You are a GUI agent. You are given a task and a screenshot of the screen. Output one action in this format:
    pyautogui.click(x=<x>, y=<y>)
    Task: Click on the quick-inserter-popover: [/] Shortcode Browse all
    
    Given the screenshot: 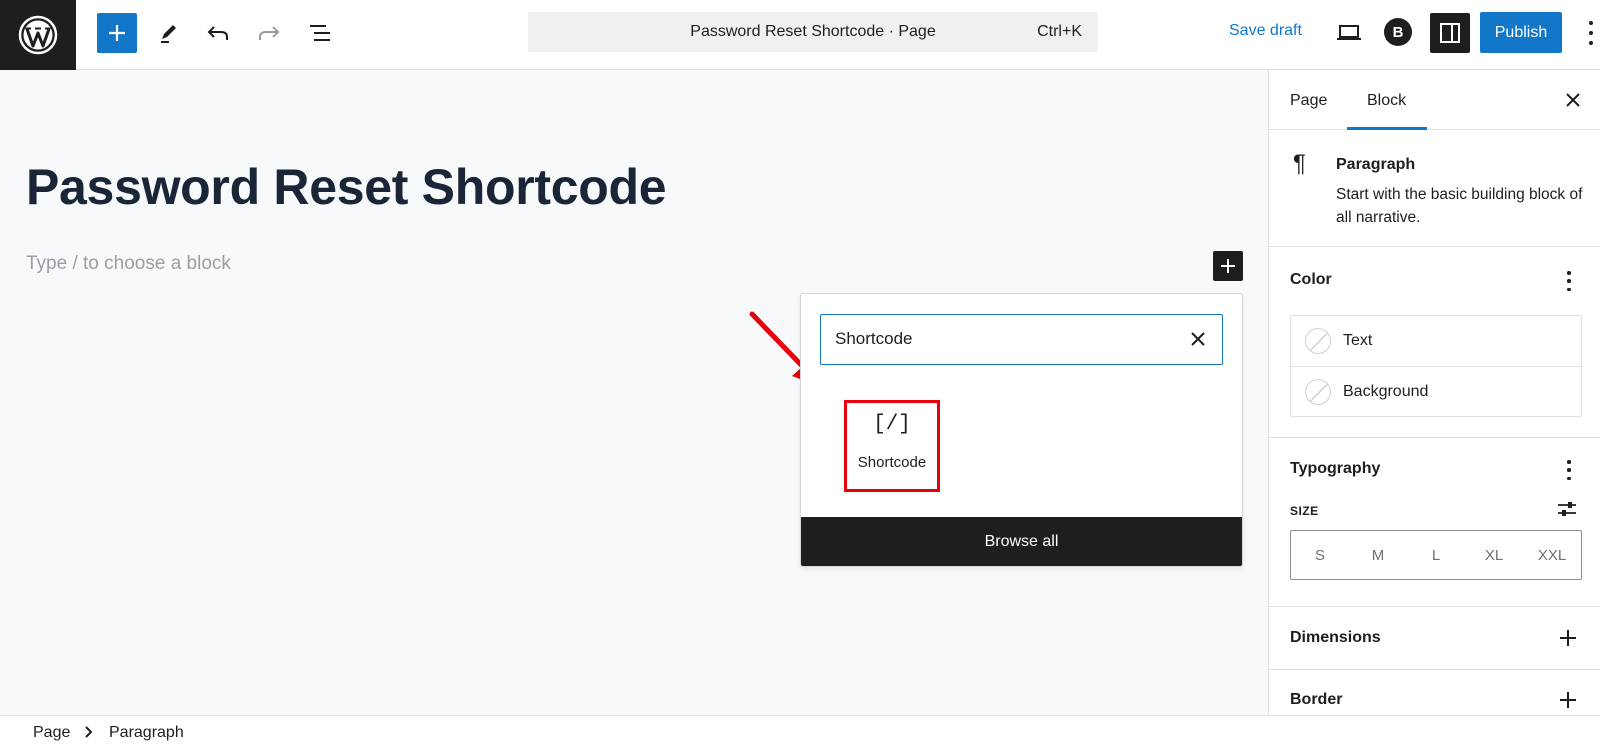 What is the action you would take?
    pyautogui.click(x=1021, y=430)
    